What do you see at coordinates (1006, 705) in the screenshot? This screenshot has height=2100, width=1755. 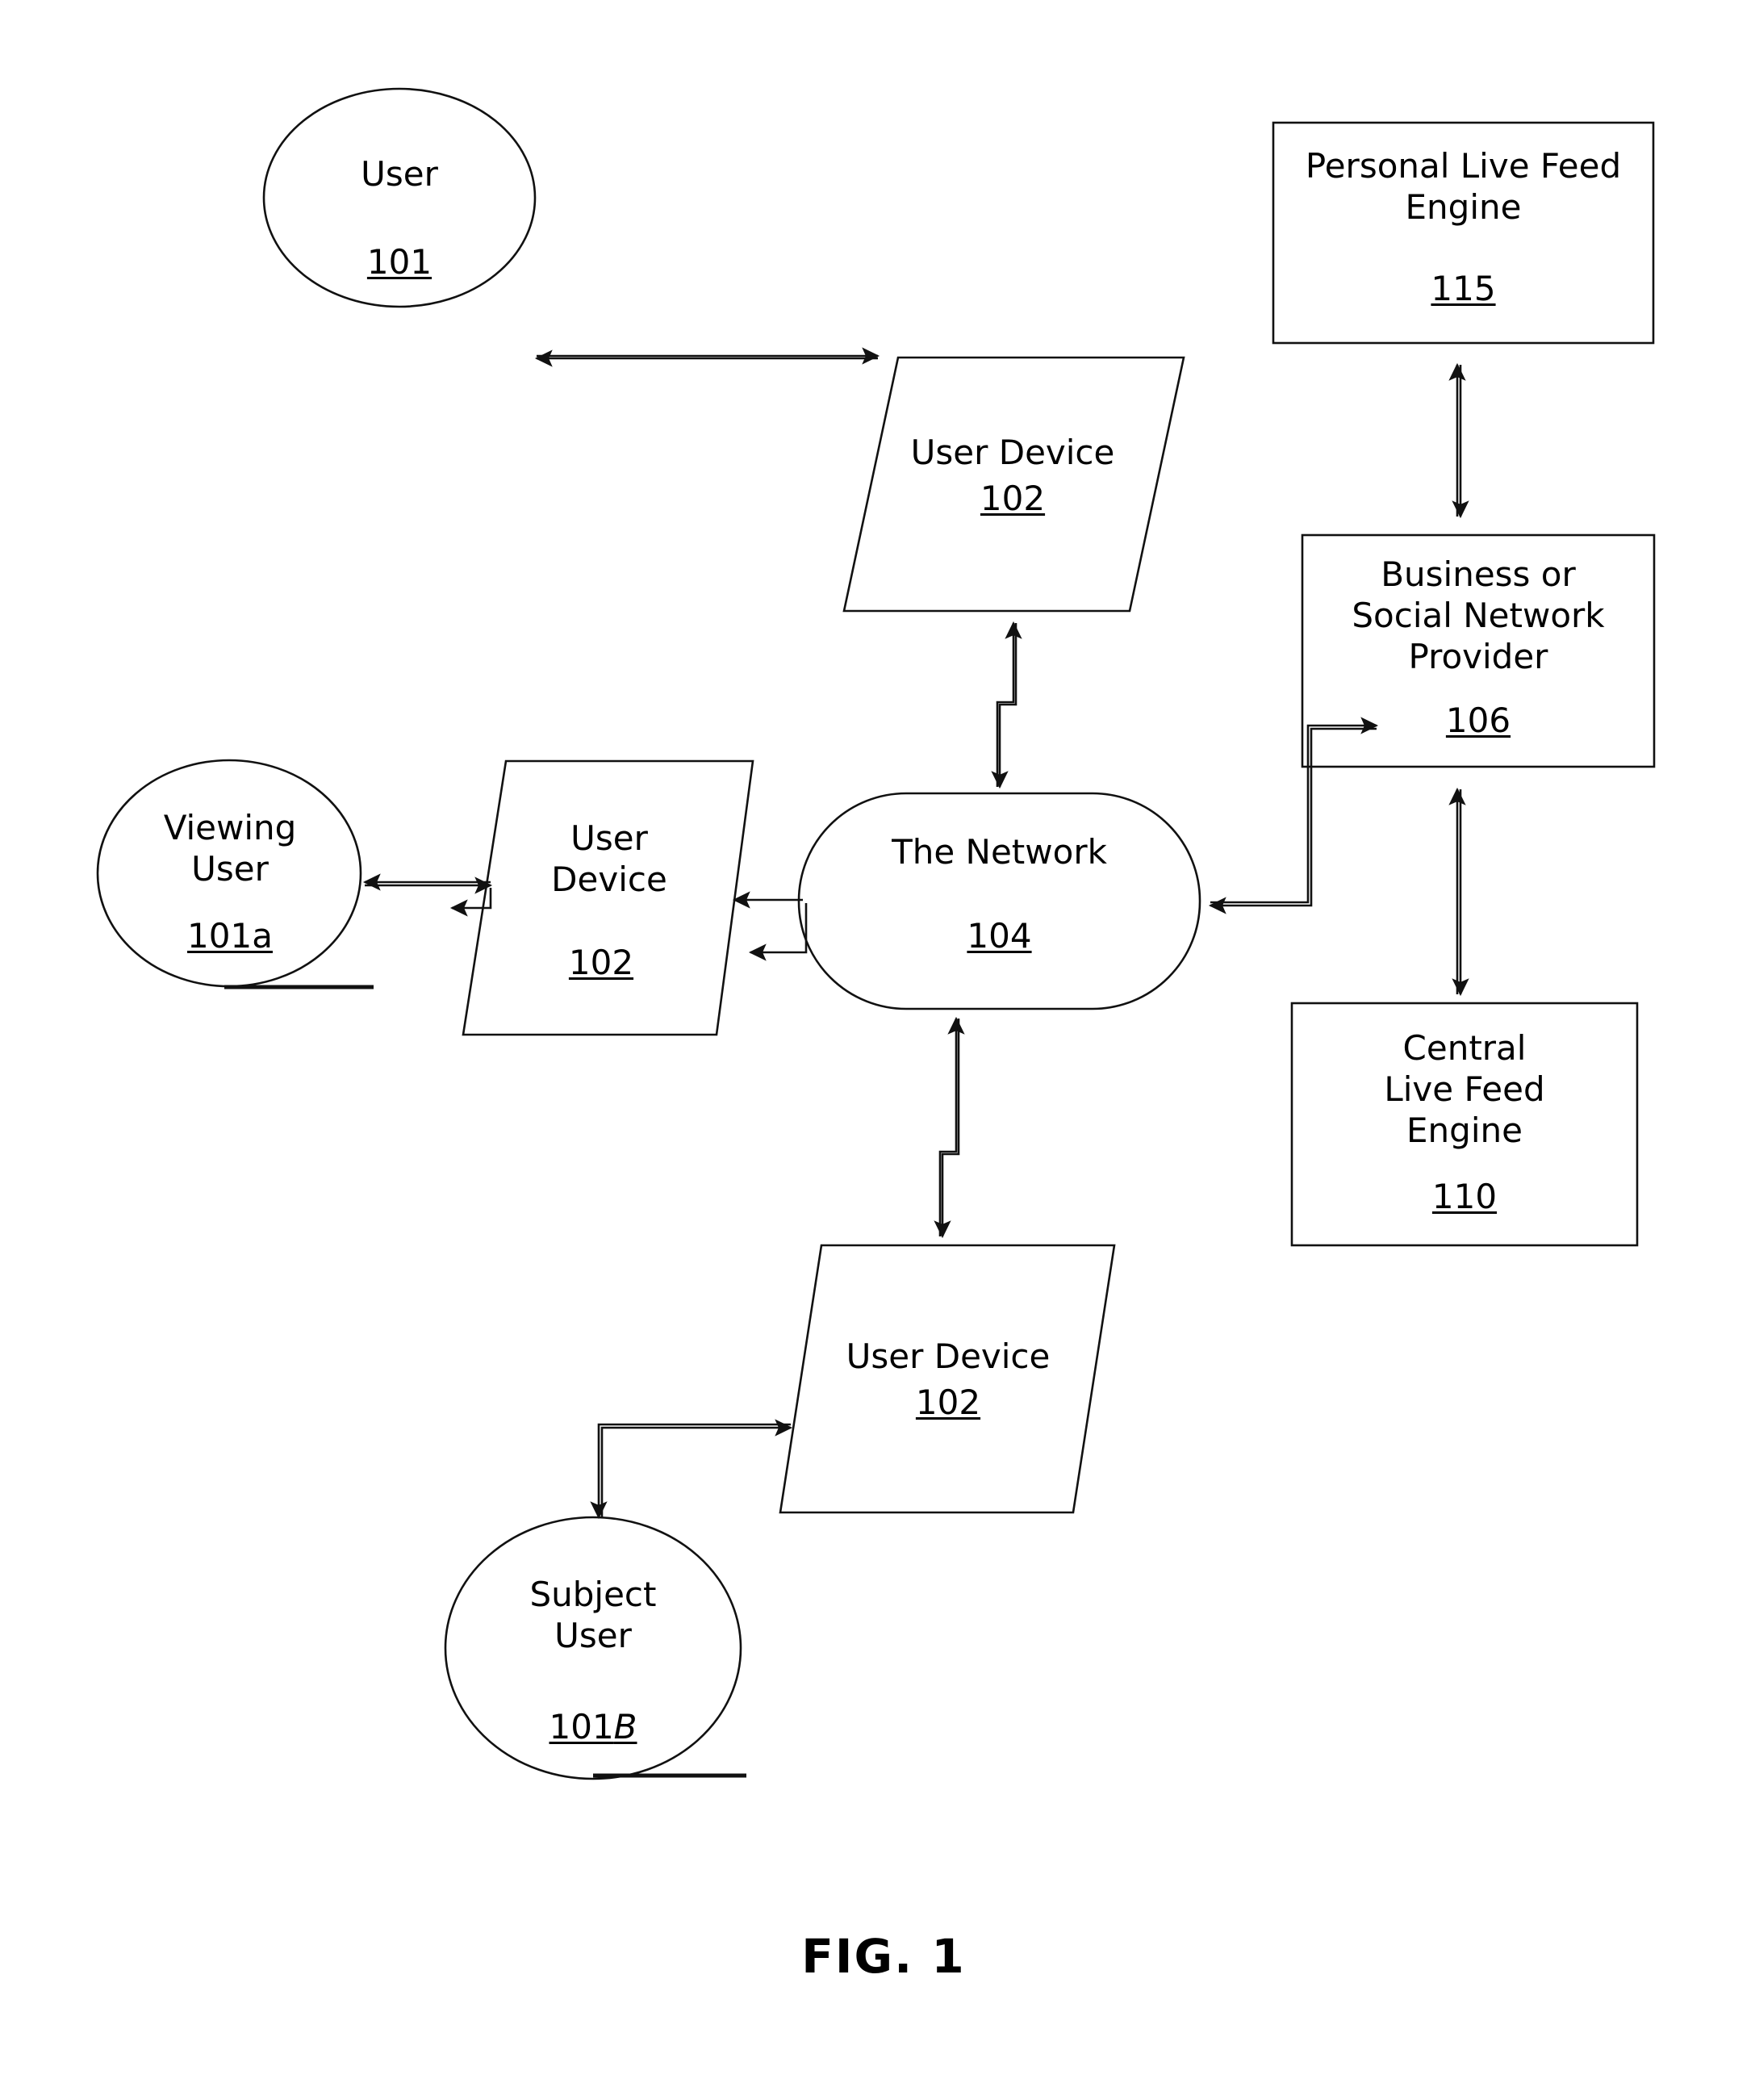 I see `connector-userdevice-top-to-network` at bounding box center [1006, 705].